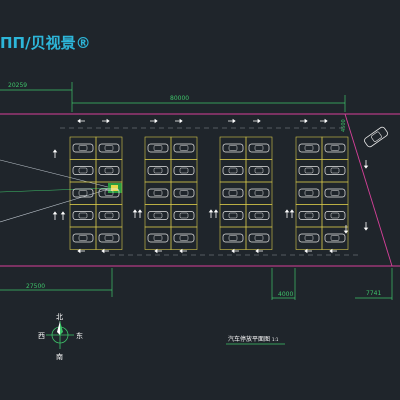 The height and width of the screenshot is (400, 400). What do you see at coordinates (41, 336) in the screenshot?
I see `compass-west: 西` at bounding box center [41, 336].